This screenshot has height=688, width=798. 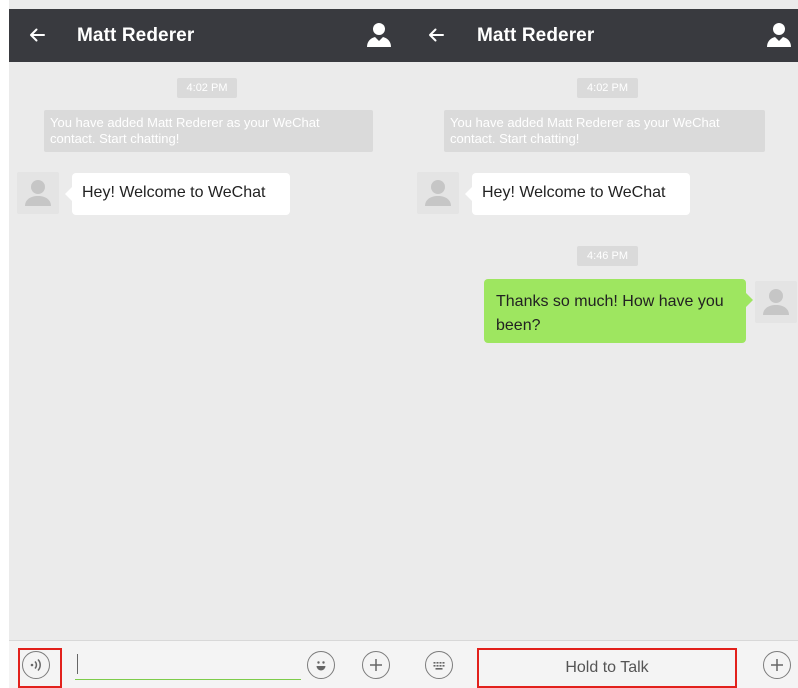 I want to click on keyboard-toggle-button, so click(x=439, y=665).